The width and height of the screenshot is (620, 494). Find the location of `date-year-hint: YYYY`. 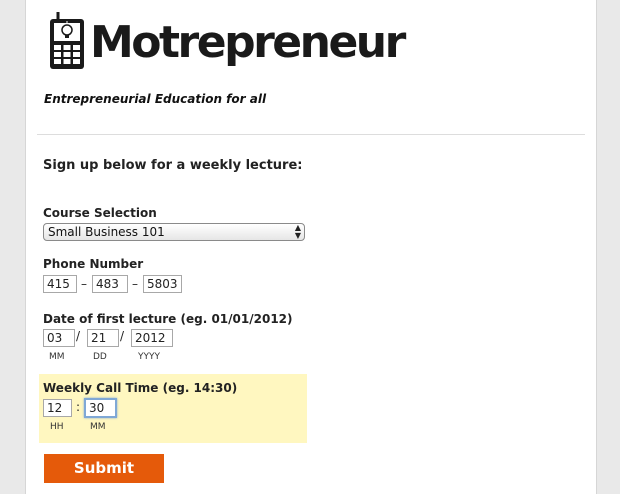

date-year-hint: YYYY is located at coordinates (149, 357).